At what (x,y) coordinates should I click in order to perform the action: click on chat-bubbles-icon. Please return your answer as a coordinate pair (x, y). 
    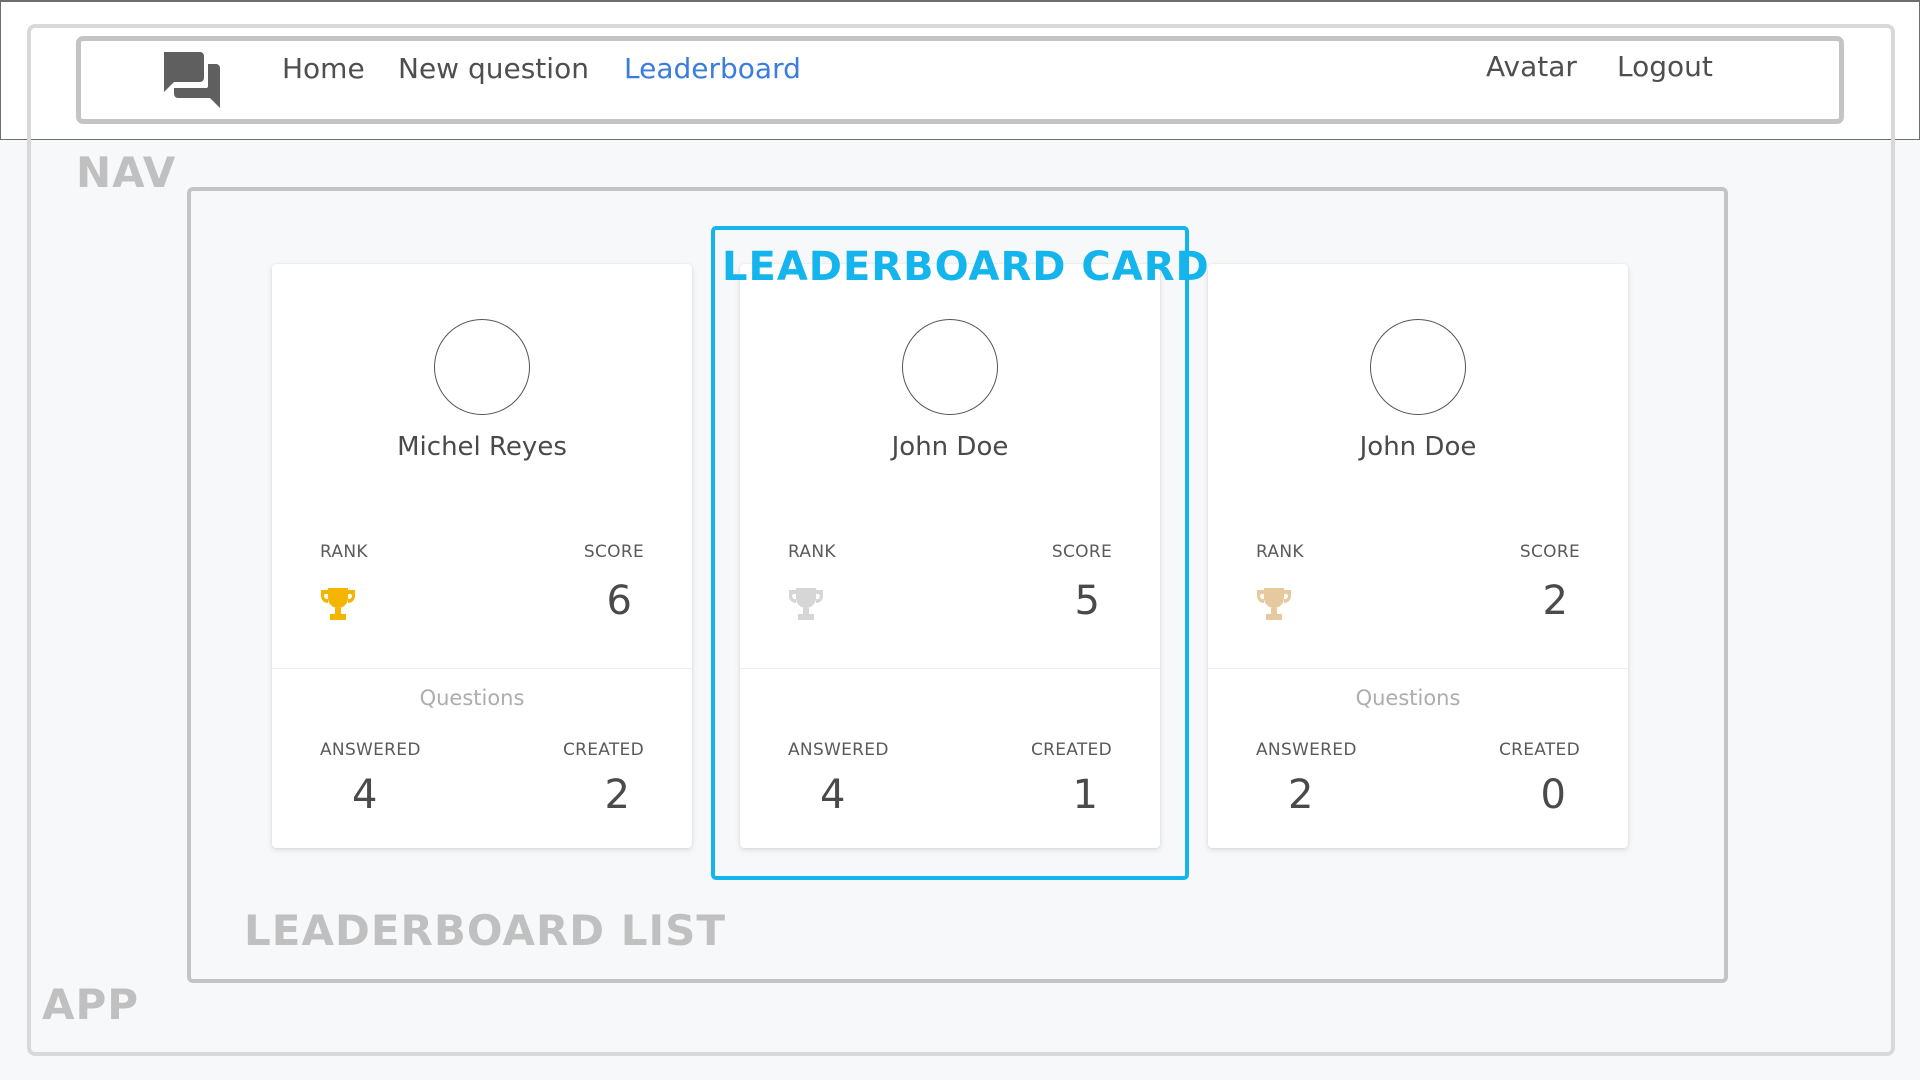
    Looking at the image, I should click on (192, 80).